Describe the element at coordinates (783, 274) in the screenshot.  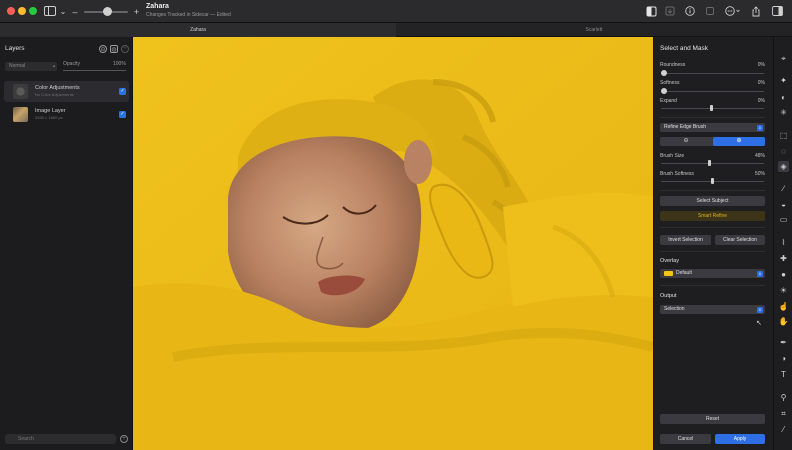
I see `dodge-tool-icon: ●` at that location.